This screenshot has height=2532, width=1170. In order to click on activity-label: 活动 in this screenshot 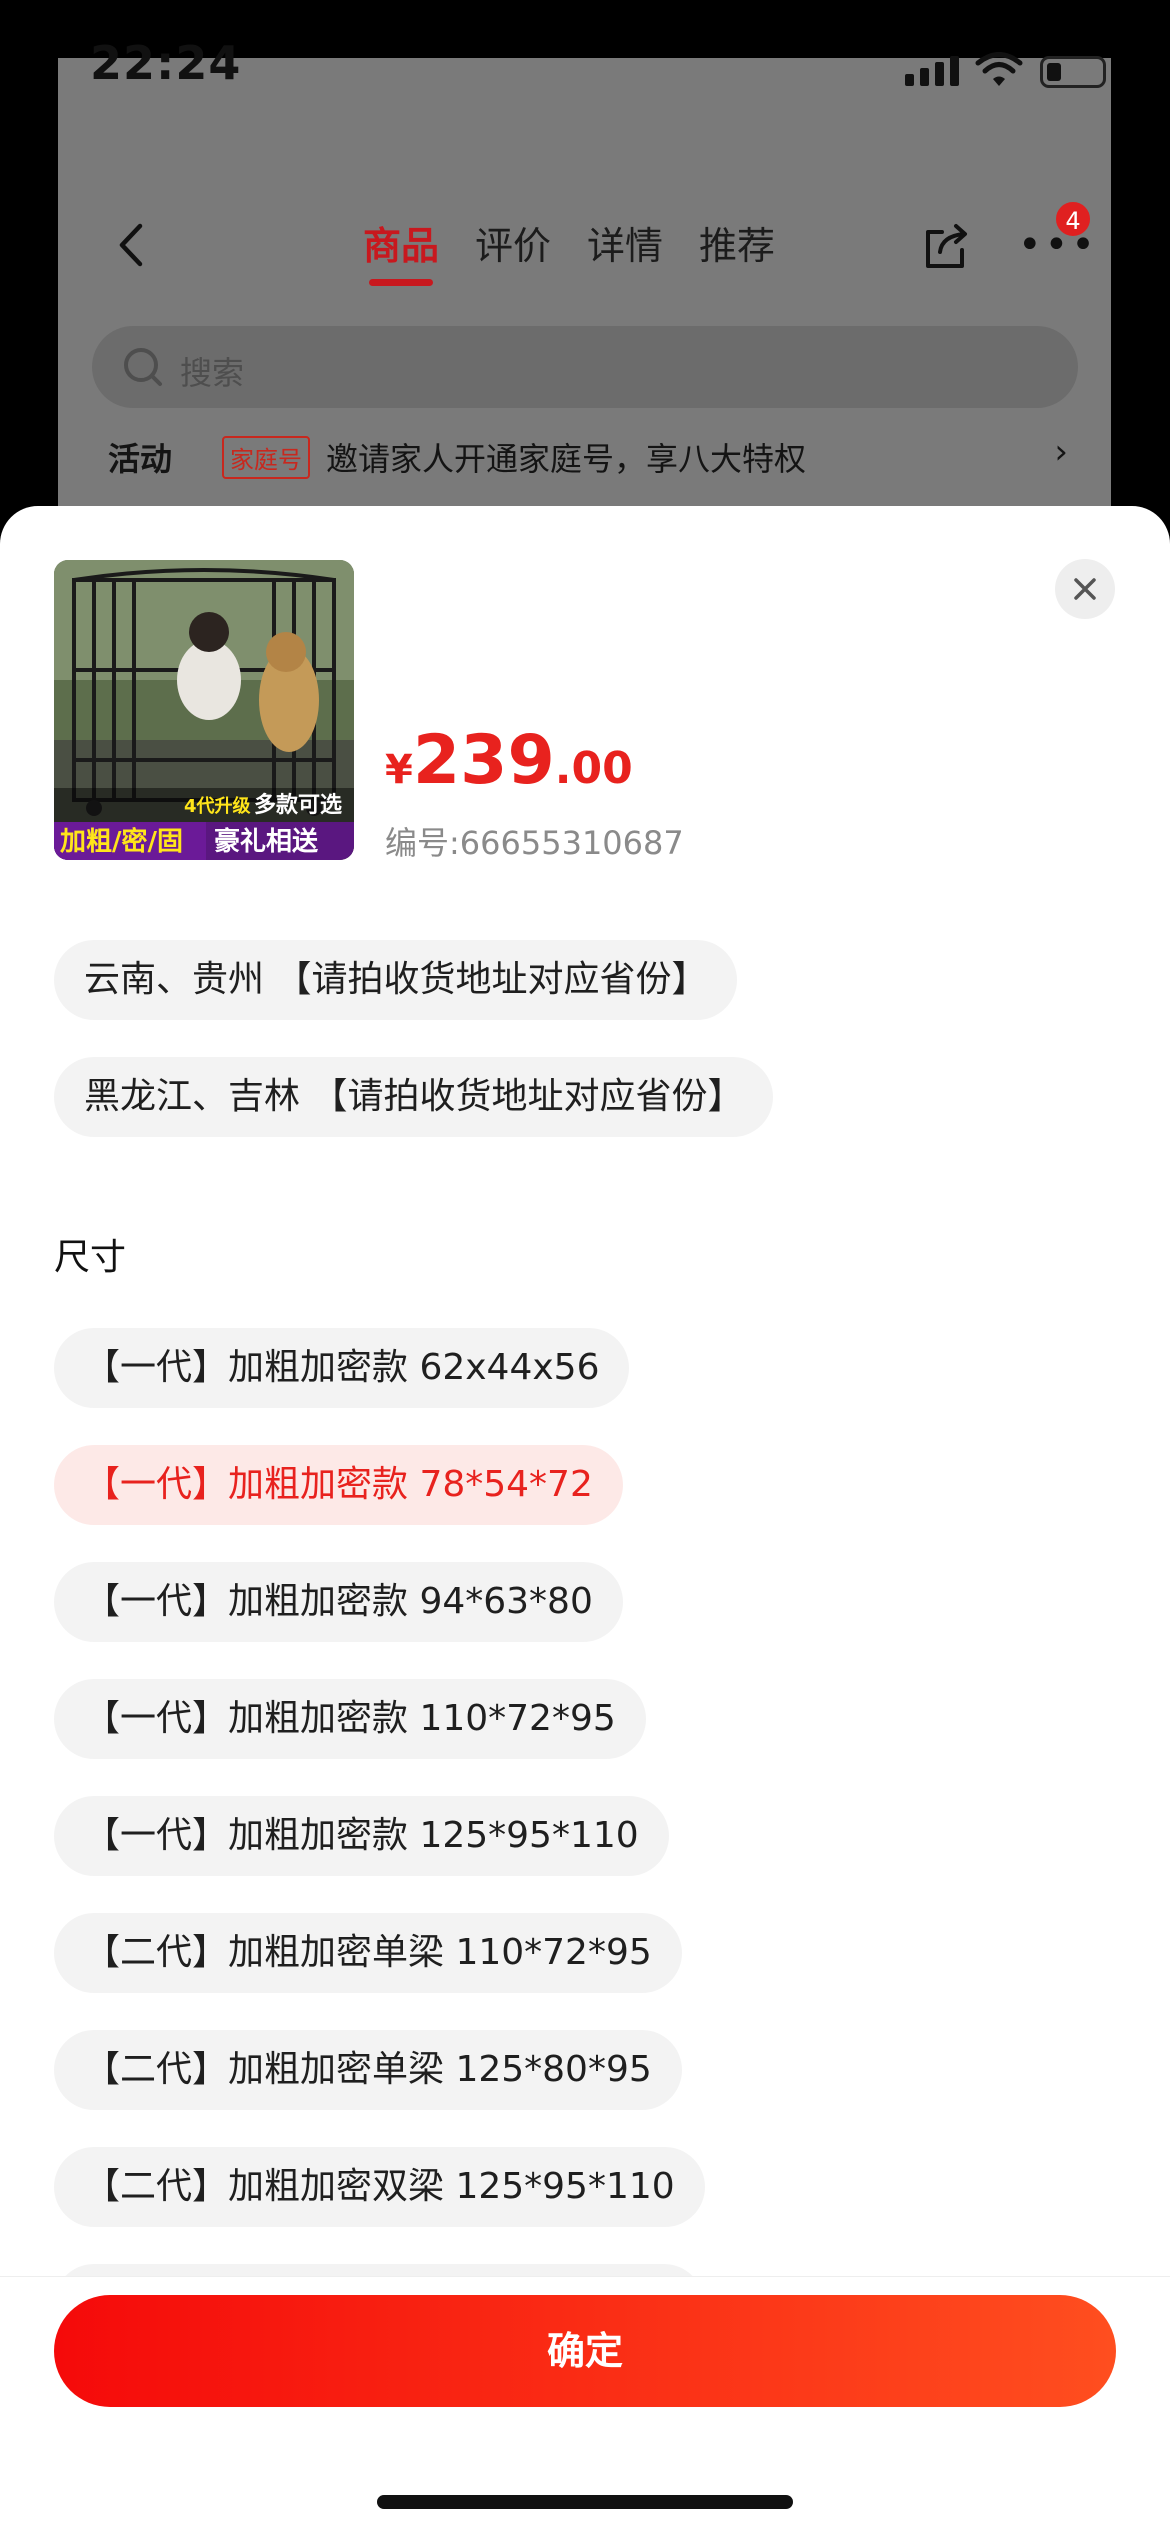, I will do `click(140, 459)`.